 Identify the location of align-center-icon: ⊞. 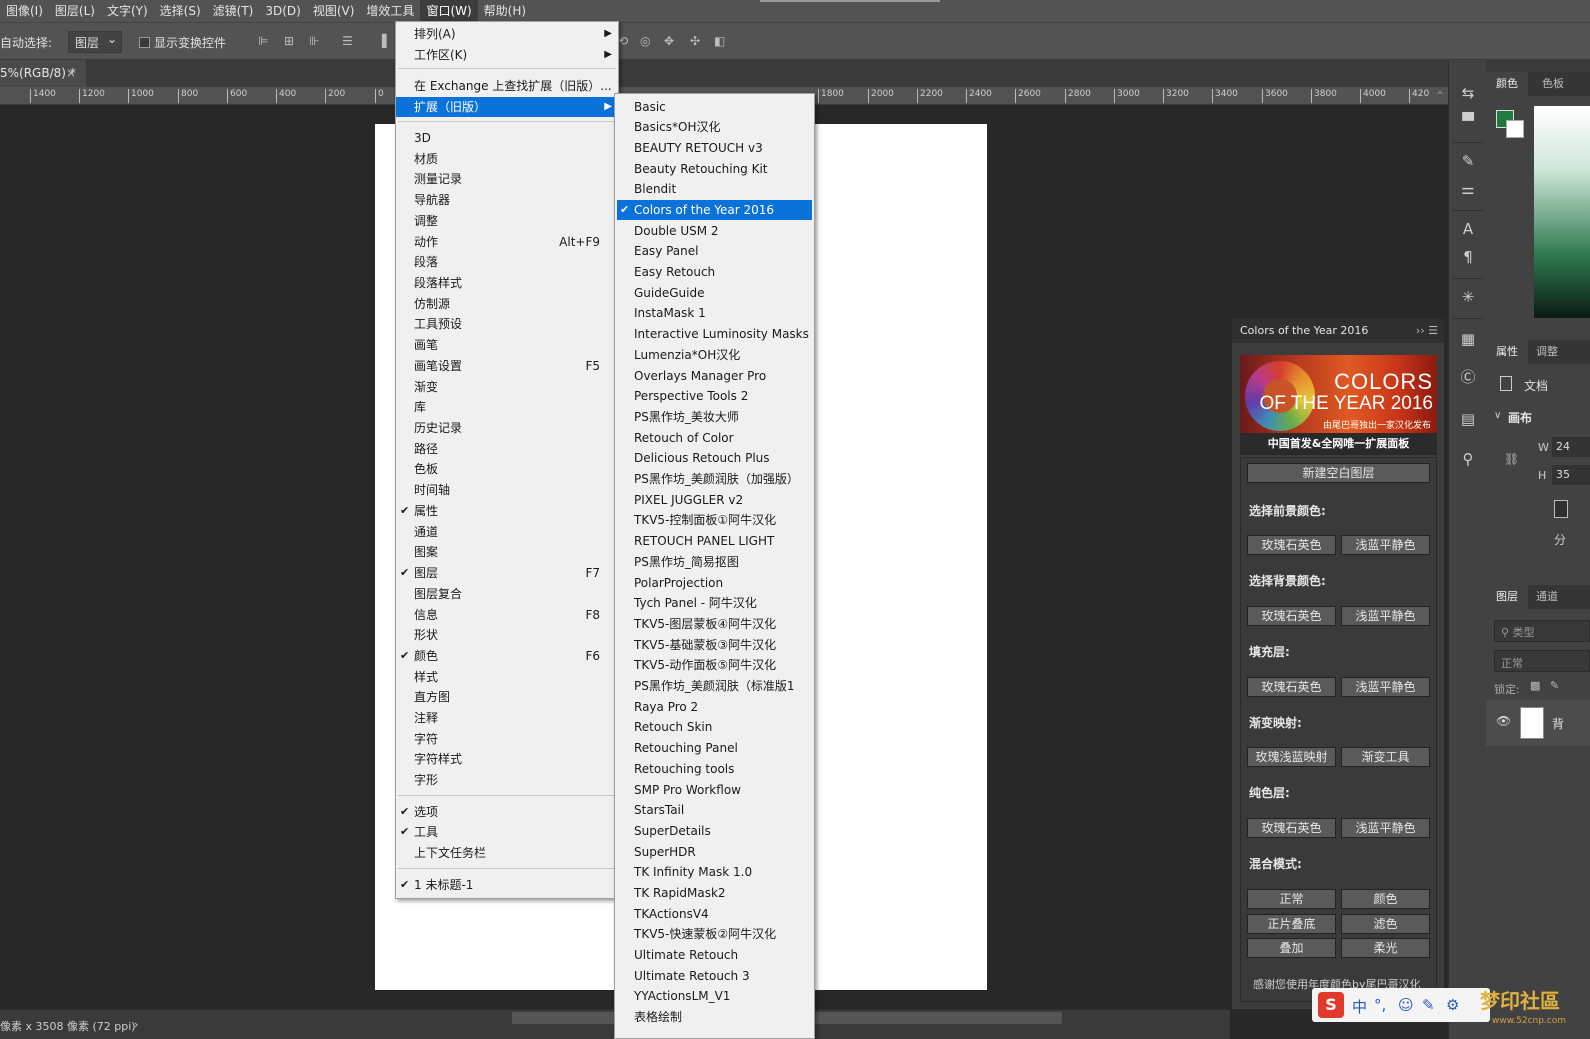
(291, 41).